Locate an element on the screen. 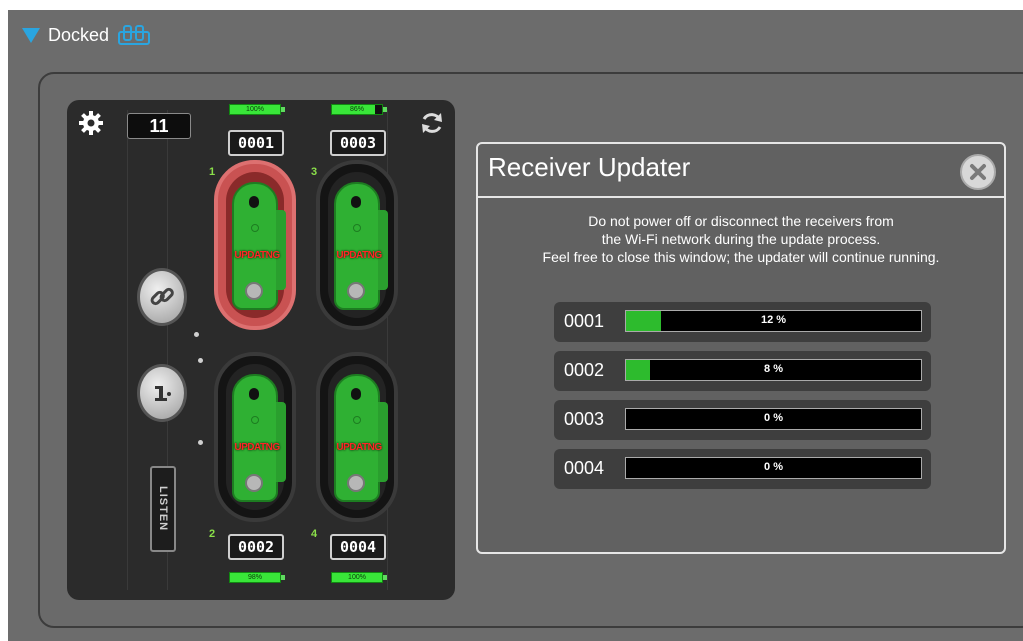 The height and width of the screenshot is (641, 1023). link-icon is located at coordinates (162, 296).